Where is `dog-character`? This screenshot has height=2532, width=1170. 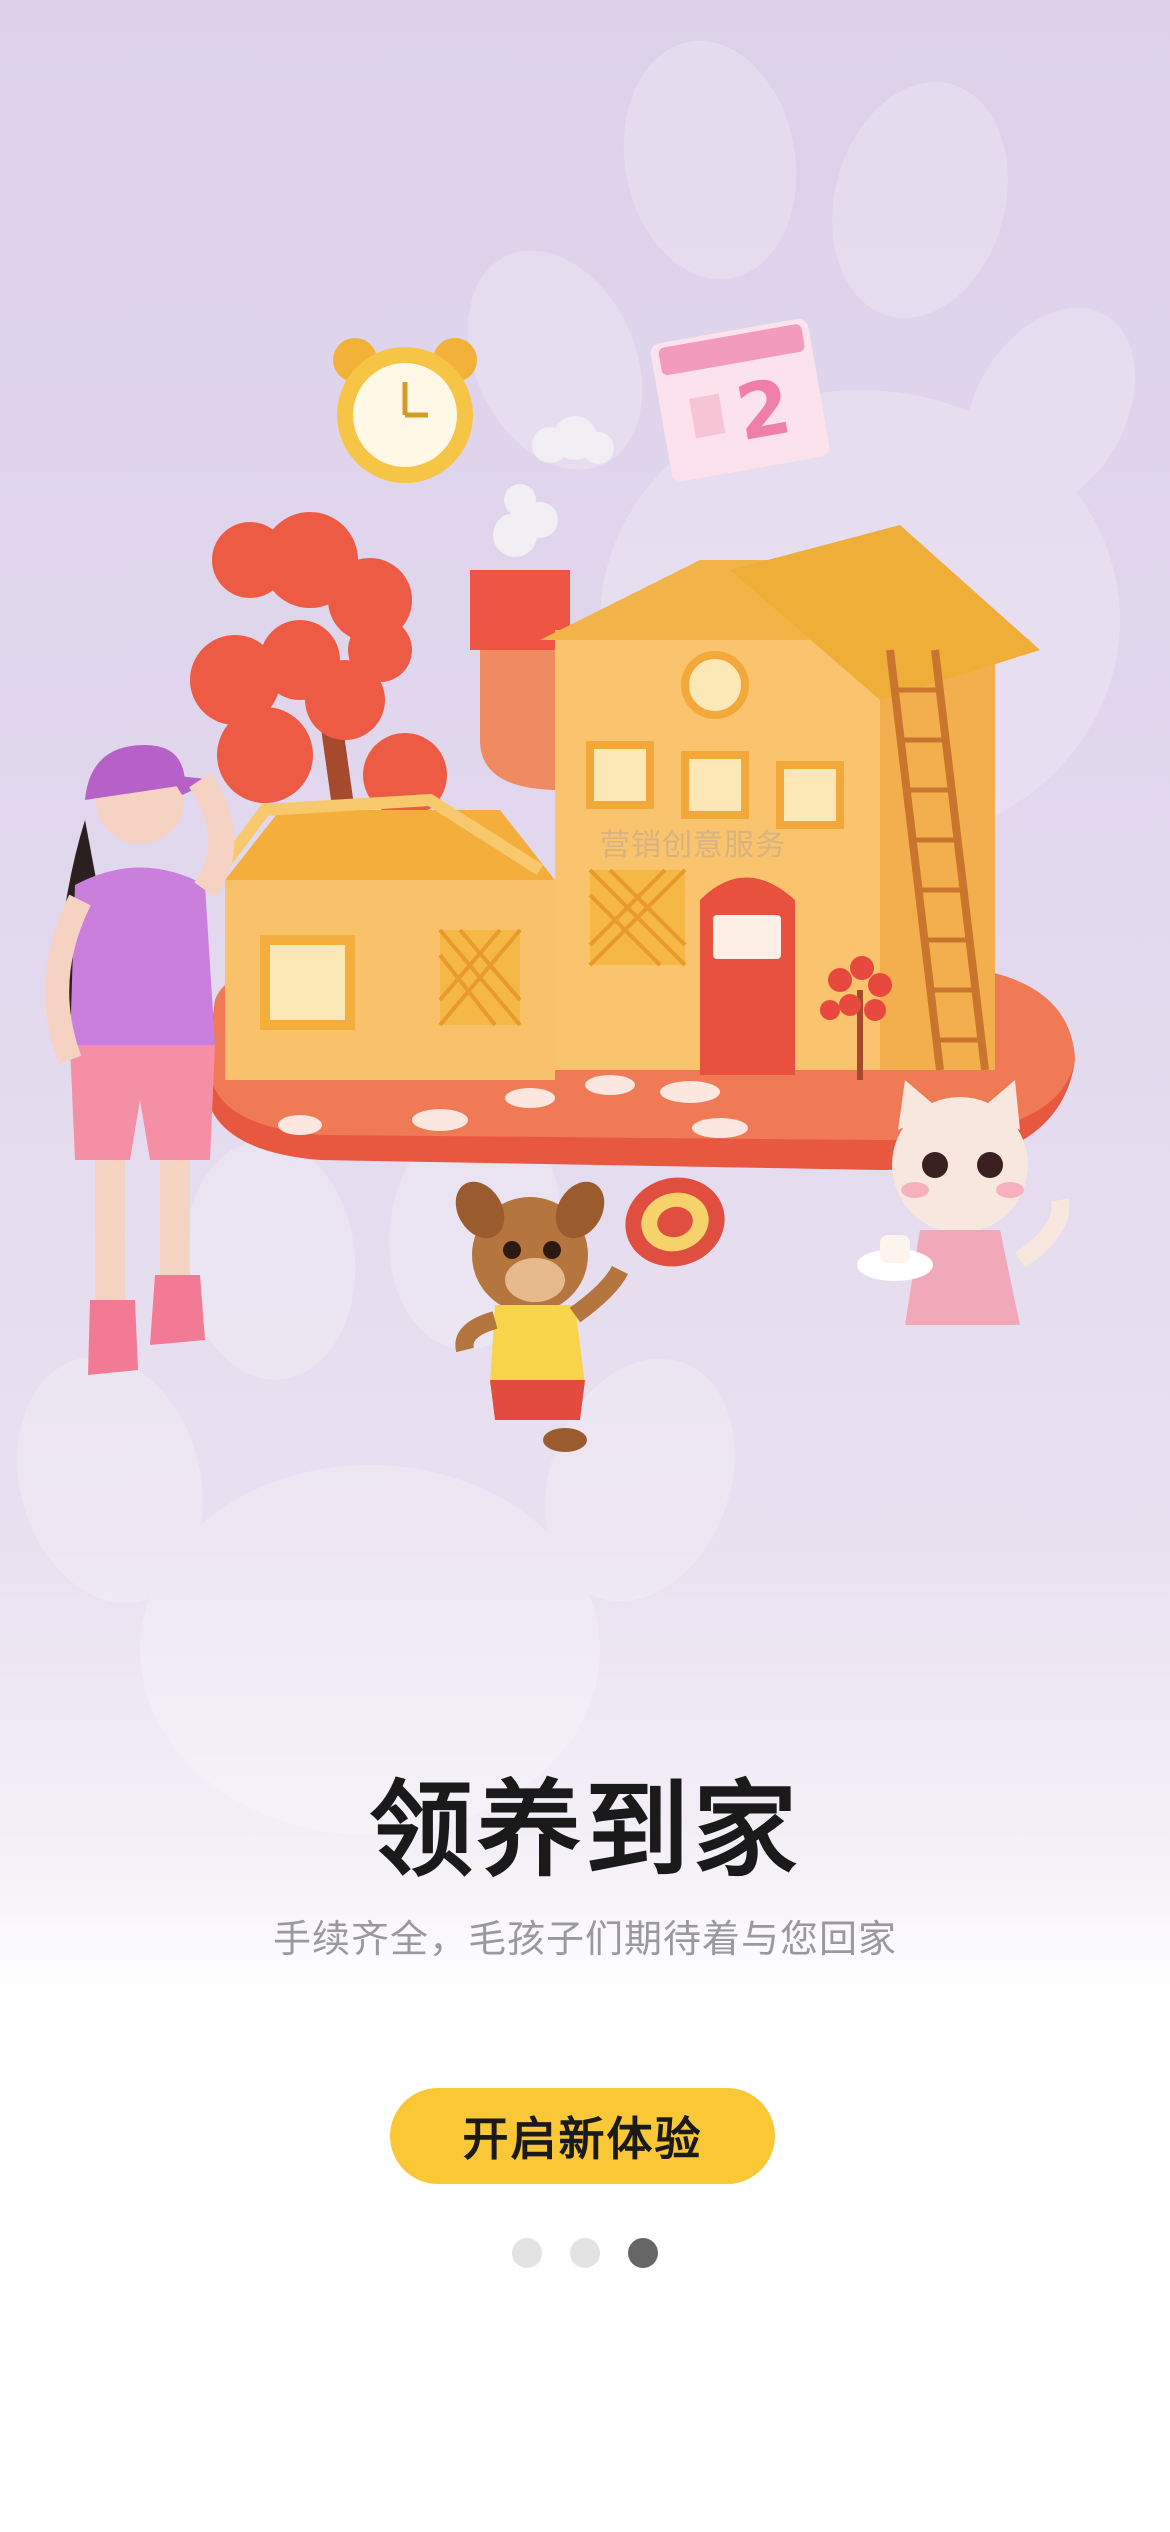 dog-character is located at coordinates (542, 1316).